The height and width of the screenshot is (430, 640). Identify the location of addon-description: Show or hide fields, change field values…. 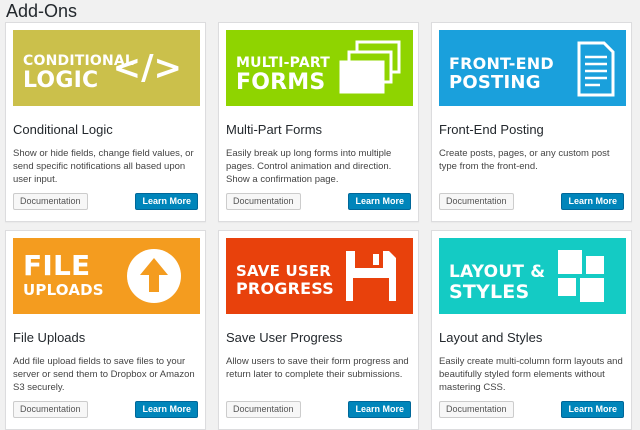
(103, 166).